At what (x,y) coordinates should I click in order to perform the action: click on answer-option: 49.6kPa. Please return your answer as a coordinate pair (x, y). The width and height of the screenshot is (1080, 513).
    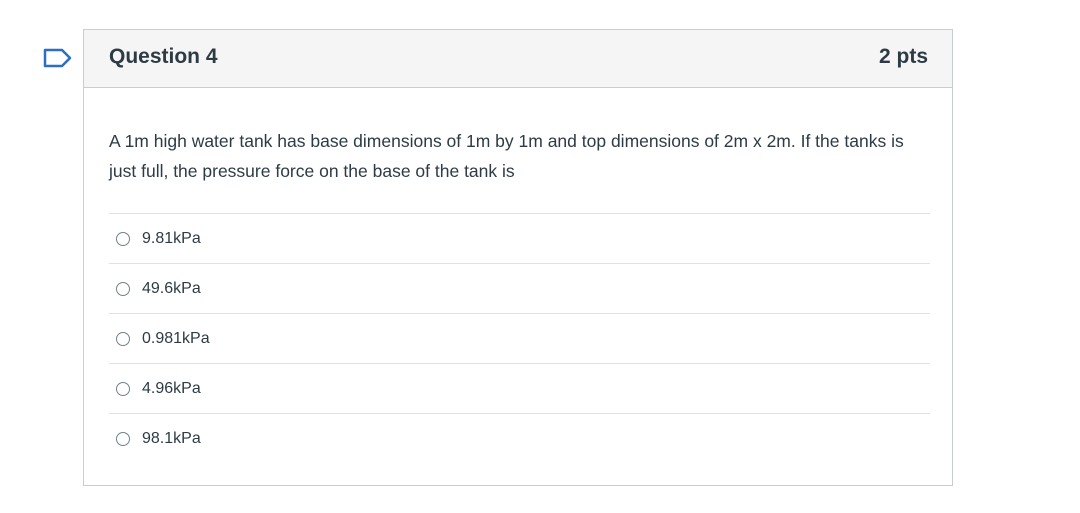
    Looking at the image, I should click on (519, 289).